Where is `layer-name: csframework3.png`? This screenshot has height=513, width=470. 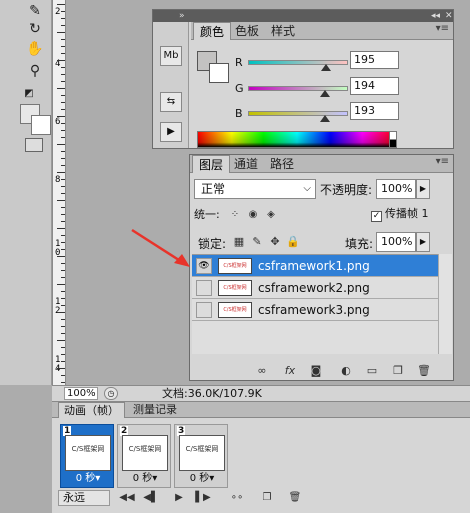
layer-name: csframework3.png is located at coordinates (314, 310).